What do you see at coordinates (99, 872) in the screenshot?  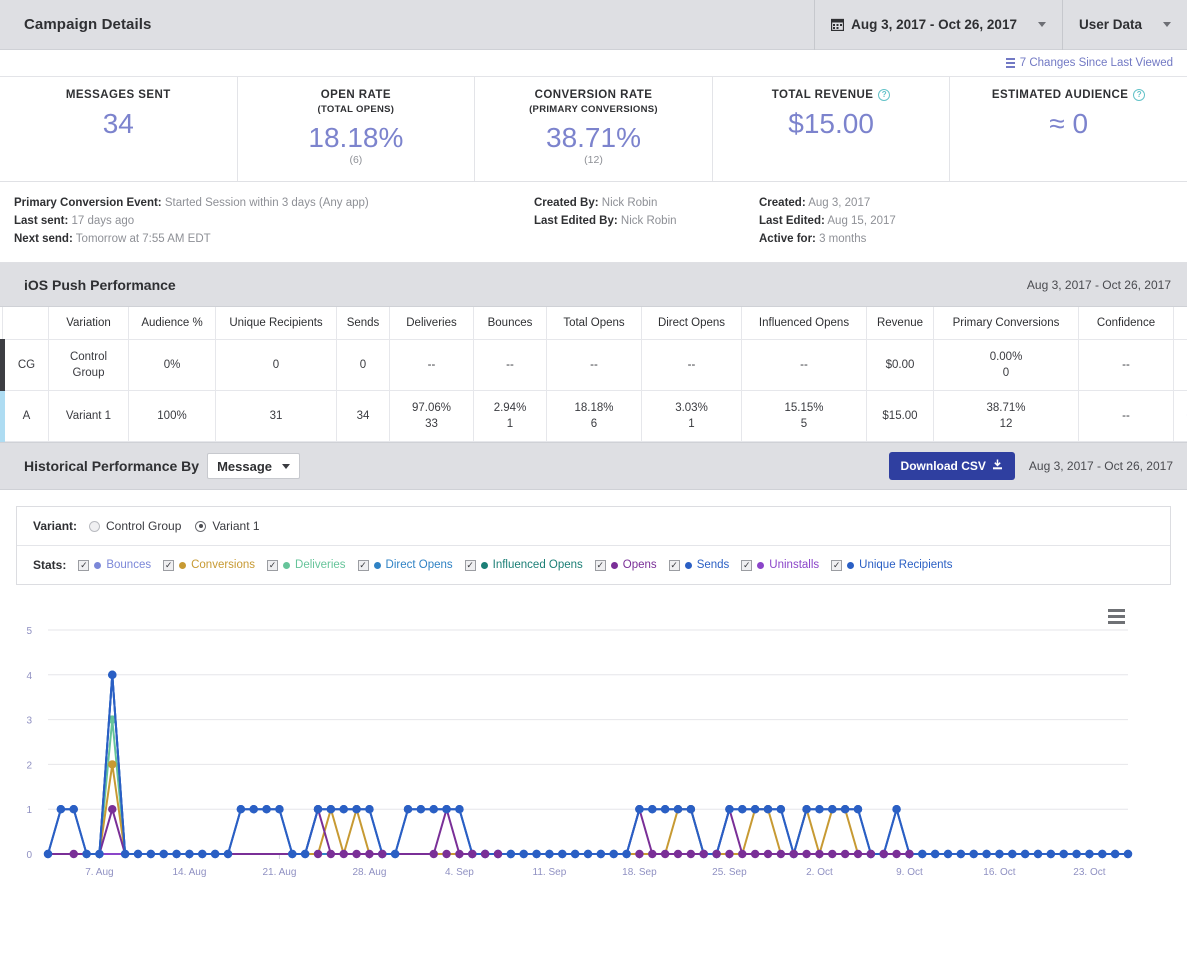 I see `svg-text: 7. Aug` at bounding box center [99, 872].